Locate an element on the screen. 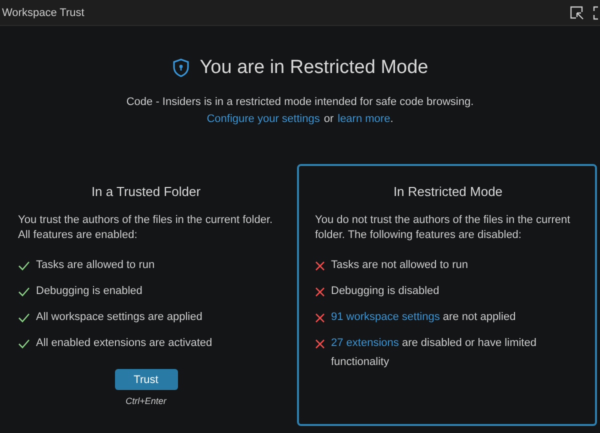 Image resolution: width=600 pixels, height=433 pixels. panel-description: You trust the authors of the files in the current folder. All features are enabled: is located at coordinates (146, 228).